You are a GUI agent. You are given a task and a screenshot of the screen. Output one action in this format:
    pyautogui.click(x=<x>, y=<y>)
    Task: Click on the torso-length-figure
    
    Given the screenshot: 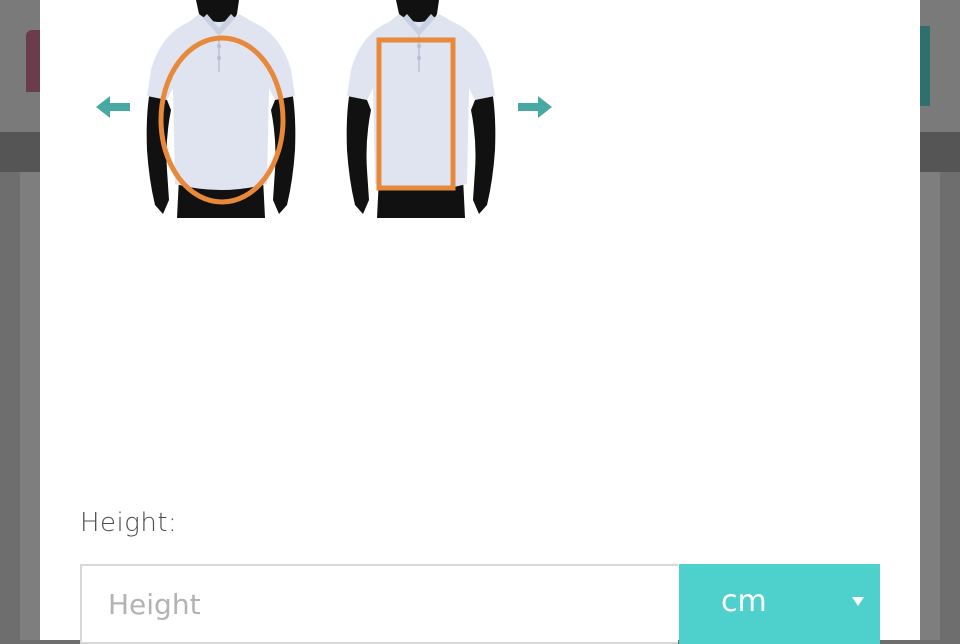 What is the action you would take?
    pyautogui.click(x=421, y=110)
    